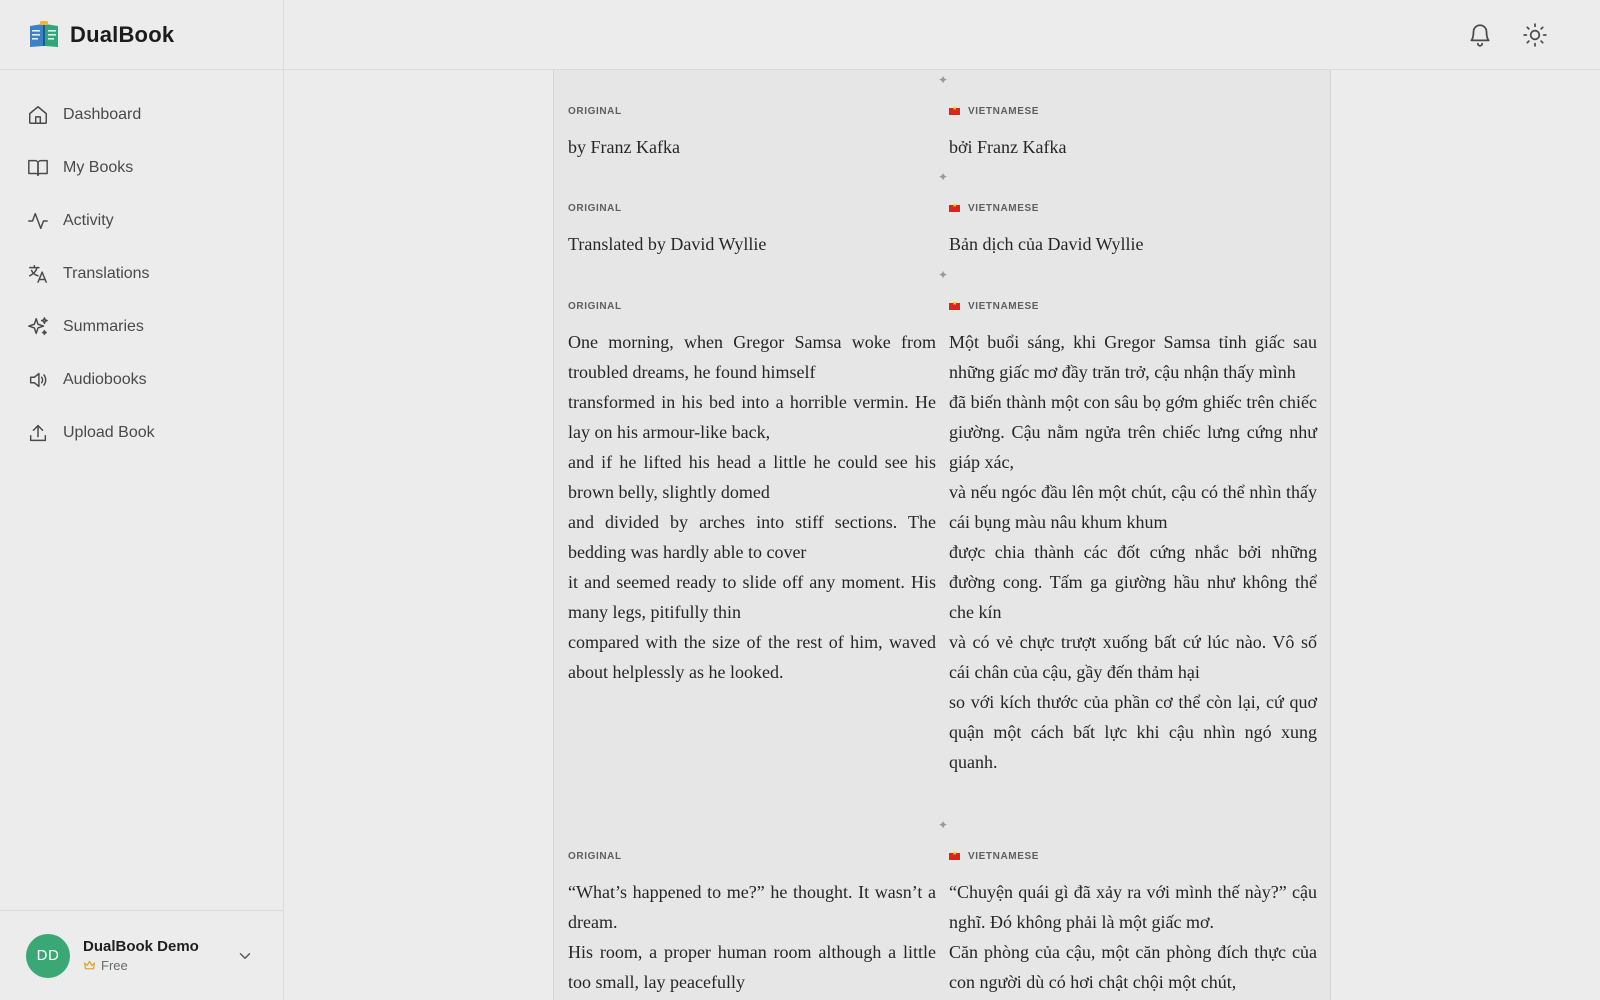 The height and width of the screenshot is (1000, 1600). What do you see at coordinates (106, 273) in the screenshot?
I see `sidebar-item-label: Translations` at bounding box center [106, 273].